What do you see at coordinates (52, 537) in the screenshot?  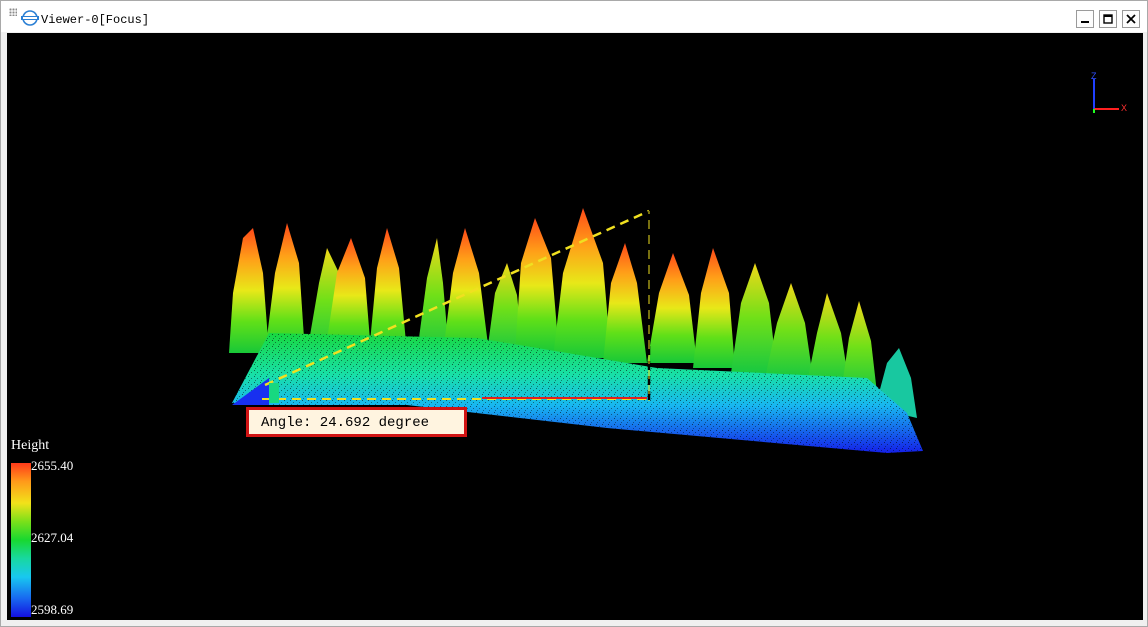 I see `legend-mid-value: 2627.04` at bounding box center [52, 537].